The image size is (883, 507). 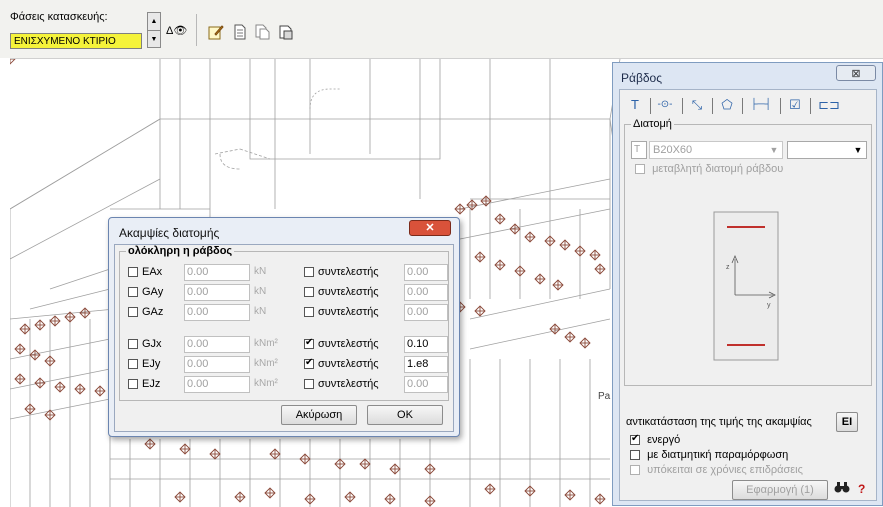 I want to click on spin-down-icon: ▼, so click(x=154, y=39).